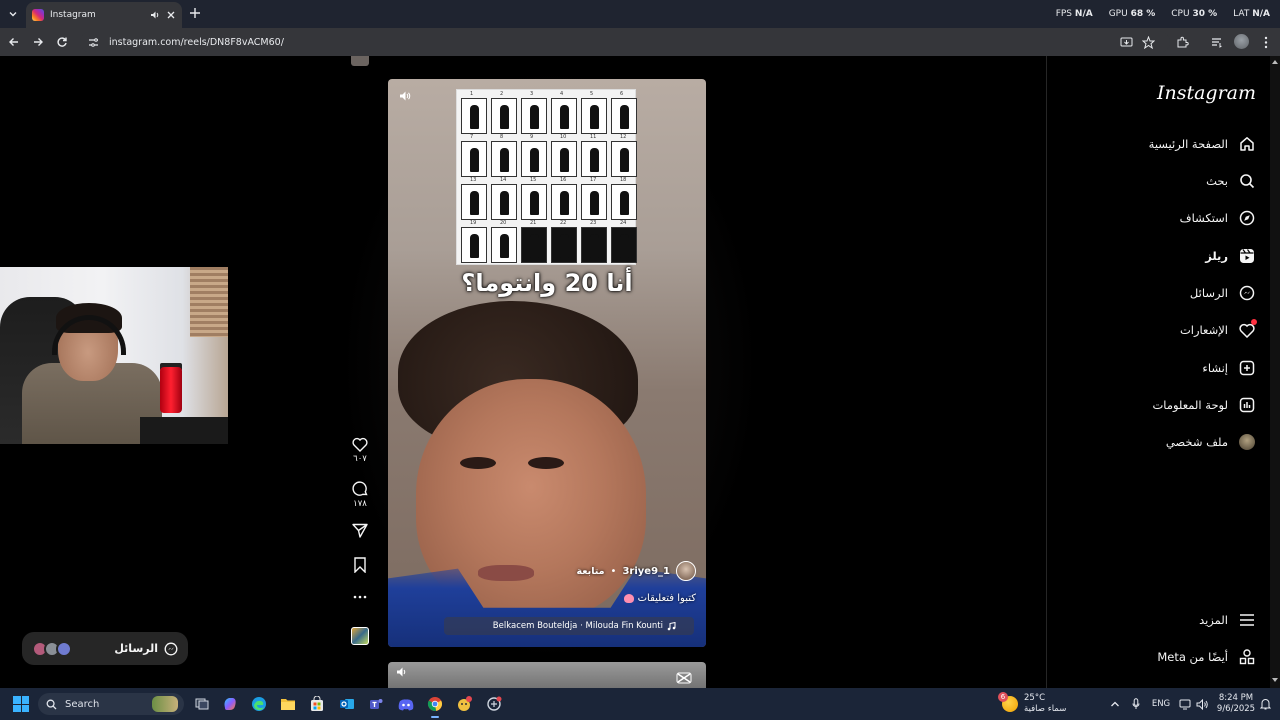 The width and height of the screenshot is (1280, 720). Describe the element at coordinates (202, 704) in the screenshot. I see `task-view-icon` at that location.